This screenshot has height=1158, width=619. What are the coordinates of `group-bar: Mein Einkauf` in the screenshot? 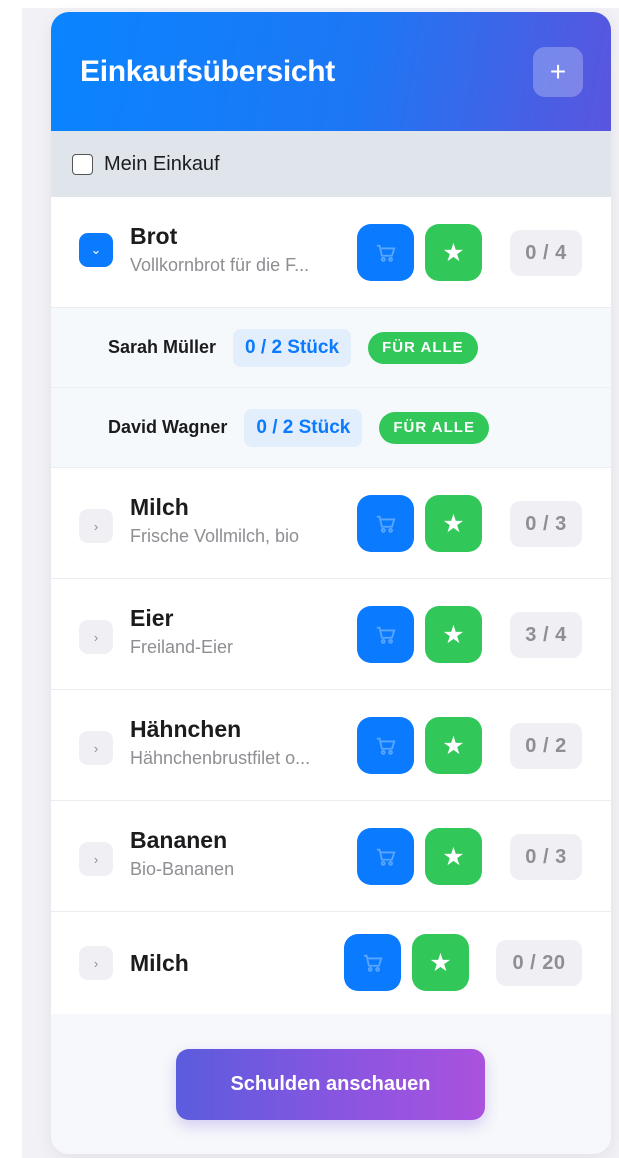 It's located at (331, 164).